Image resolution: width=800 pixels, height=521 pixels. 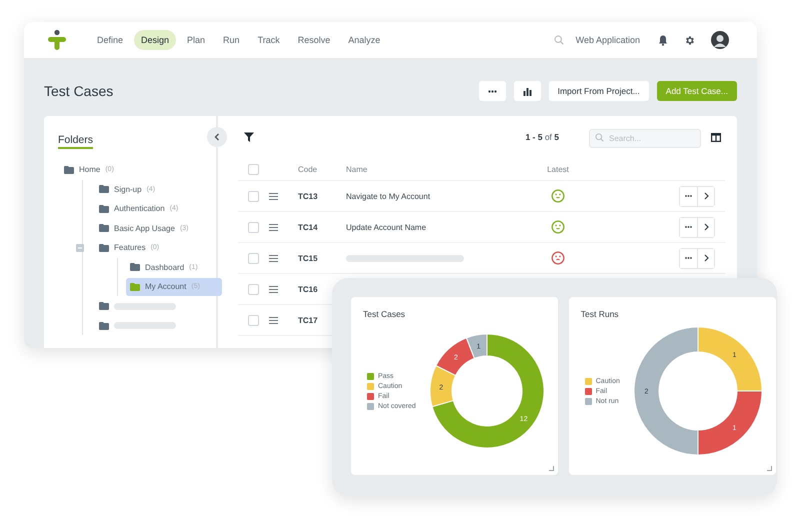 What do you see at coordinates (231, 40) in the screenshot?
I see `nav-tab: Run` at bounding box center [231, 40].